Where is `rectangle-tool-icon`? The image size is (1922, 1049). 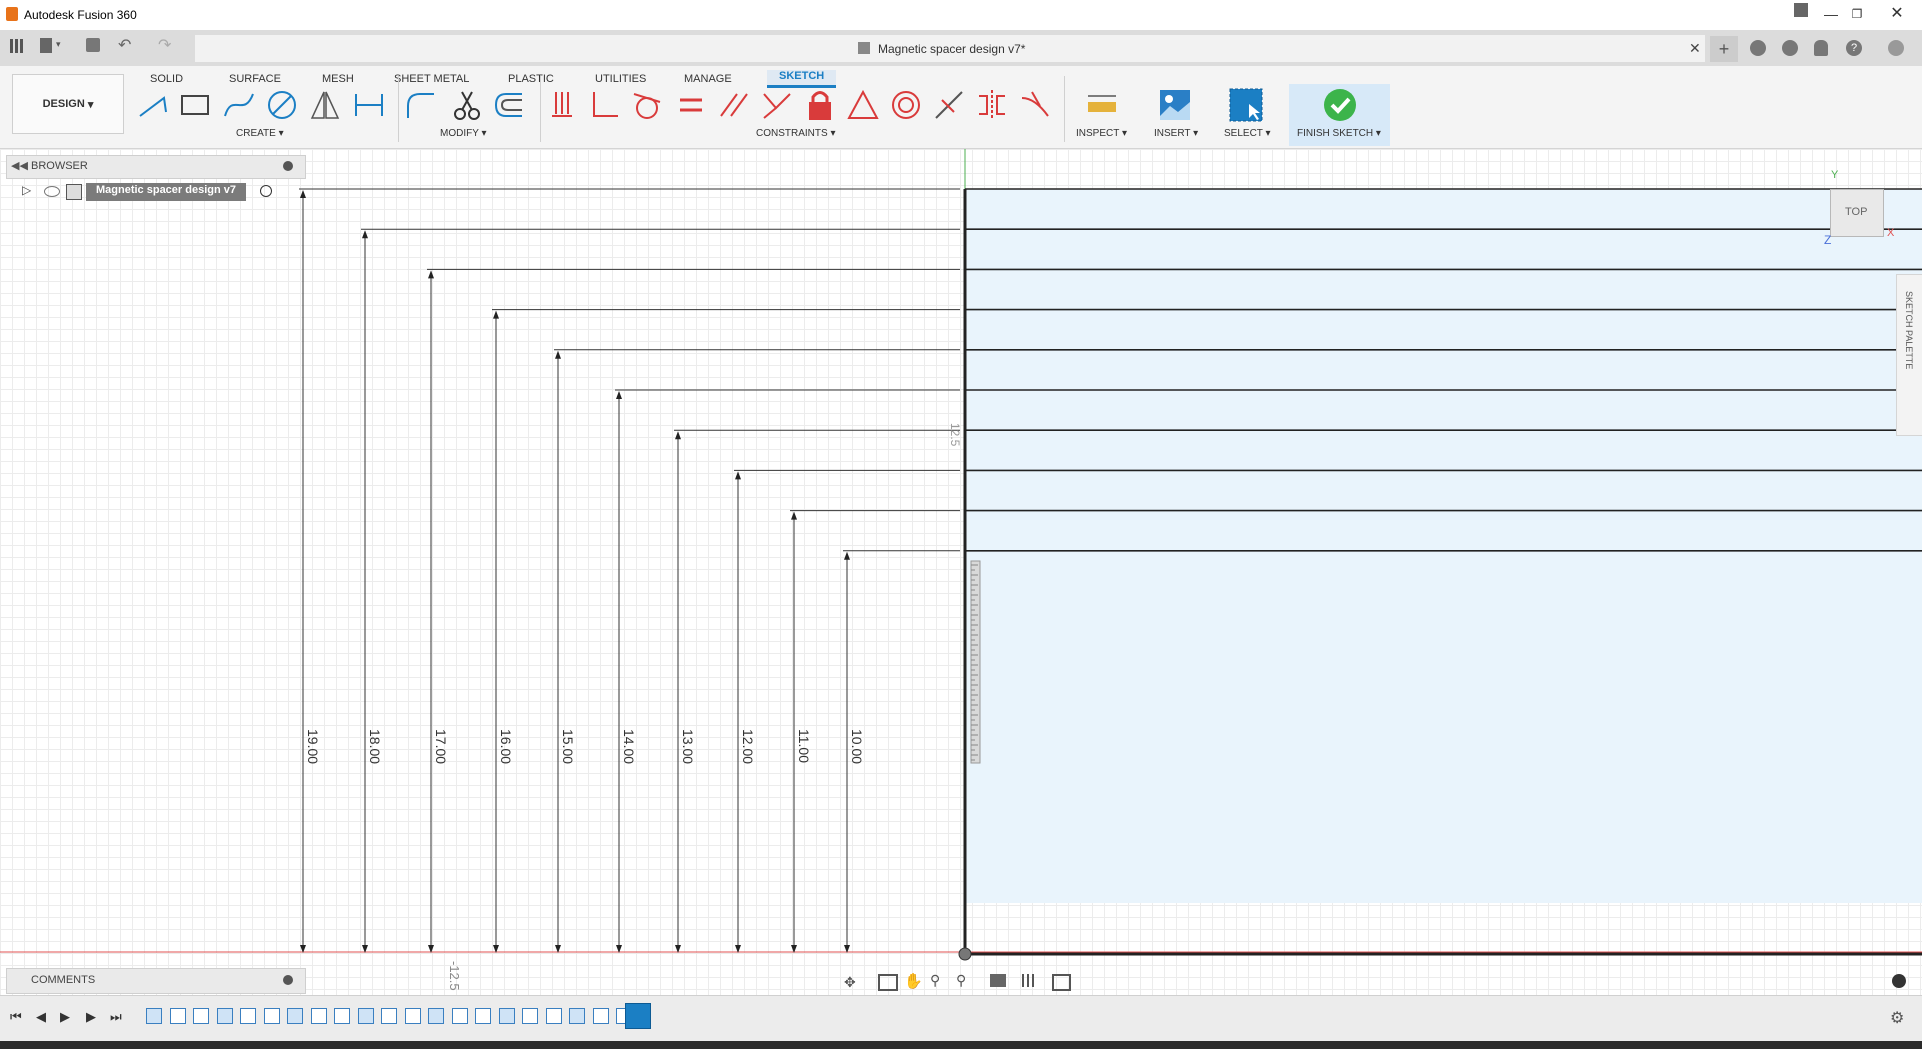 rectangle-tool-icon is located at coordinates (195, 105).